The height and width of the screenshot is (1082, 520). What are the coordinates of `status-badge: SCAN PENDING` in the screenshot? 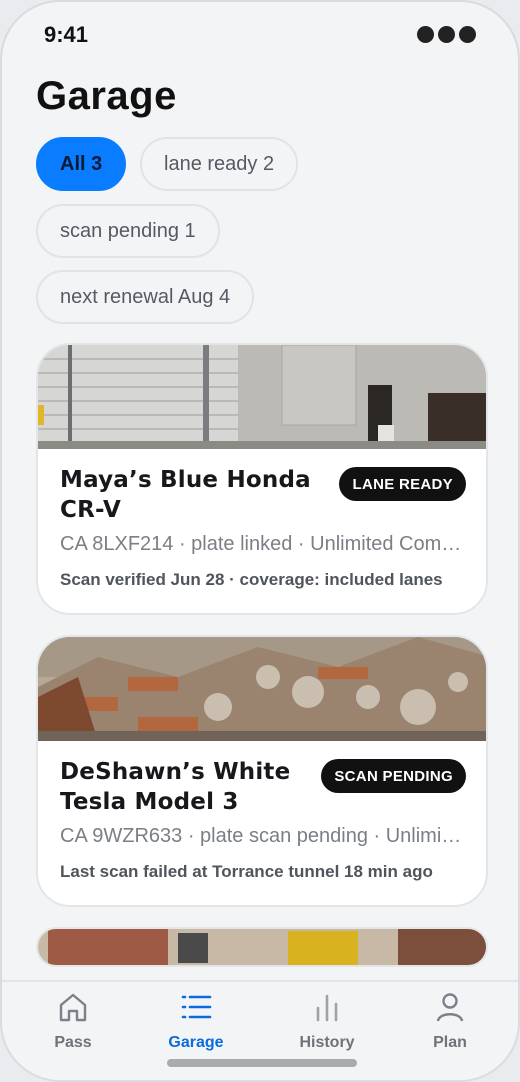 It's located at (393, 776).